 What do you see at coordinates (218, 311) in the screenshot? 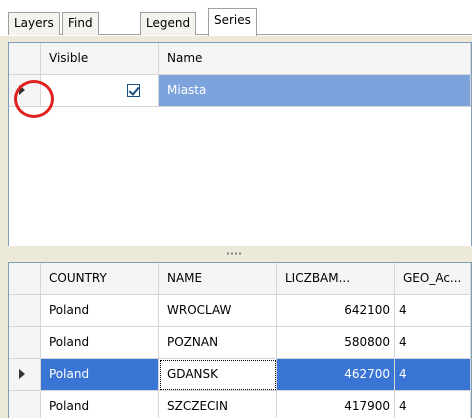
I see `name-cell: WROCLAW` at bounding box center [218, 311].